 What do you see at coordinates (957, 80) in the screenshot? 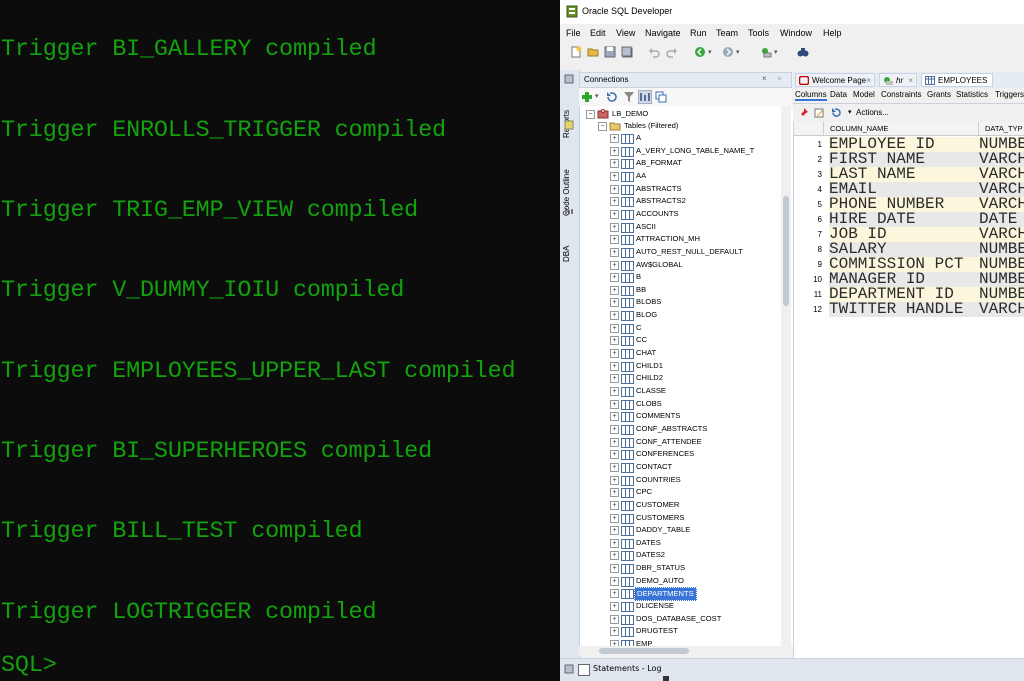
I see `tab-employees: EMPLOYEES` at bounding box center [957, 80].